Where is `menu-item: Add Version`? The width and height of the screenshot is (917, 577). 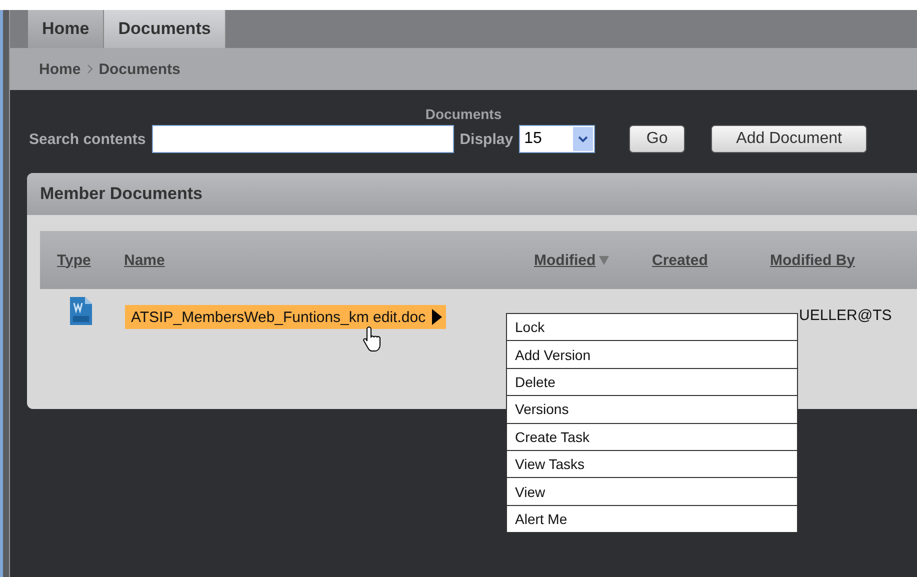
menu-item: Add Version is located at coordinates (652, 354).